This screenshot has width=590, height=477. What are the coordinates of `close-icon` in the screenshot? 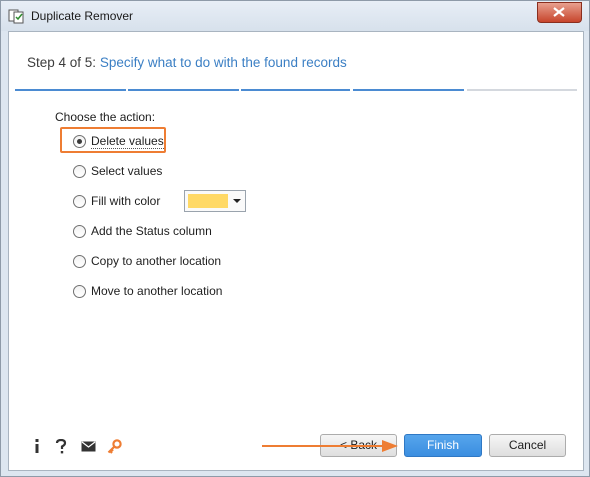 It's located at (559, 12).